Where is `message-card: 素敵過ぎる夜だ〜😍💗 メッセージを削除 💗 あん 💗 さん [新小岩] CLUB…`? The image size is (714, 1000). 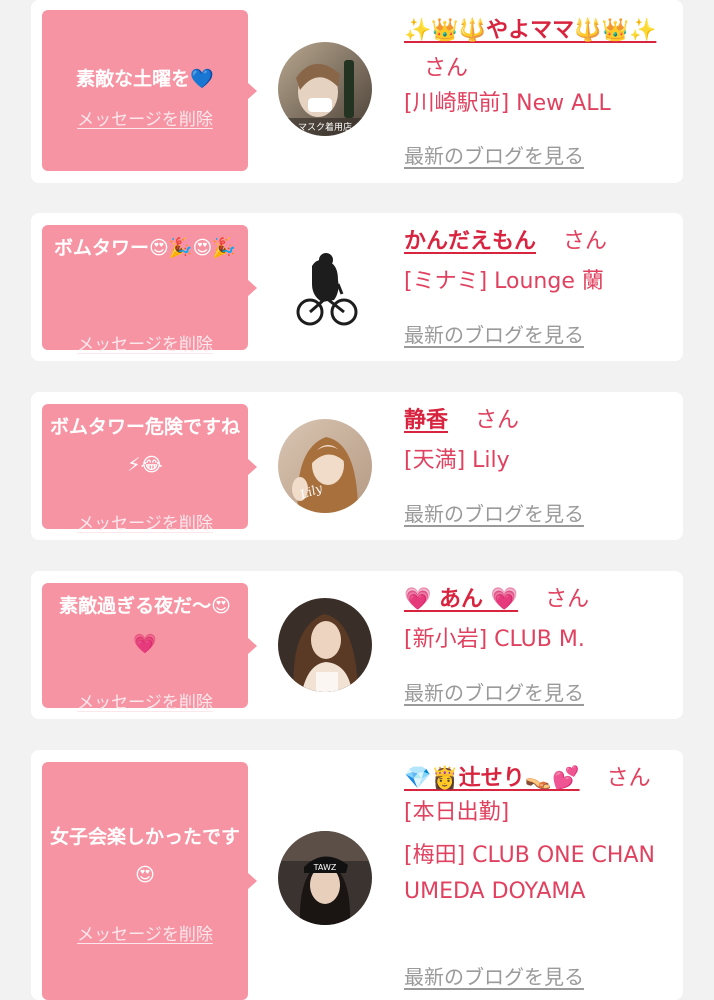
message-card: 素敵過ぎる夜だ〜😍💗 メッセージを削除 💗 あん 💗 さん [新小岩] CLUB… is located at coordinates (357, 645).